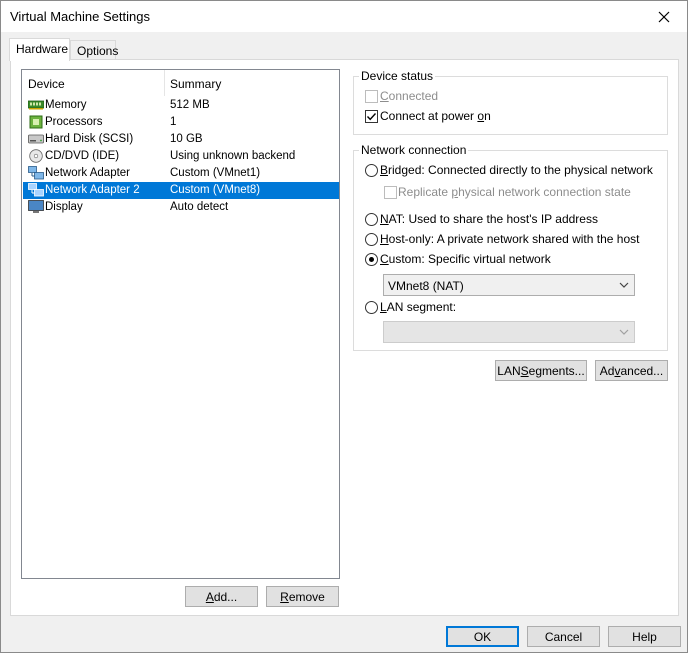  Describe the element at coordinates (215, 173) in the screenshot. I see `device-summary: Custom (VMnet1)` at that location.